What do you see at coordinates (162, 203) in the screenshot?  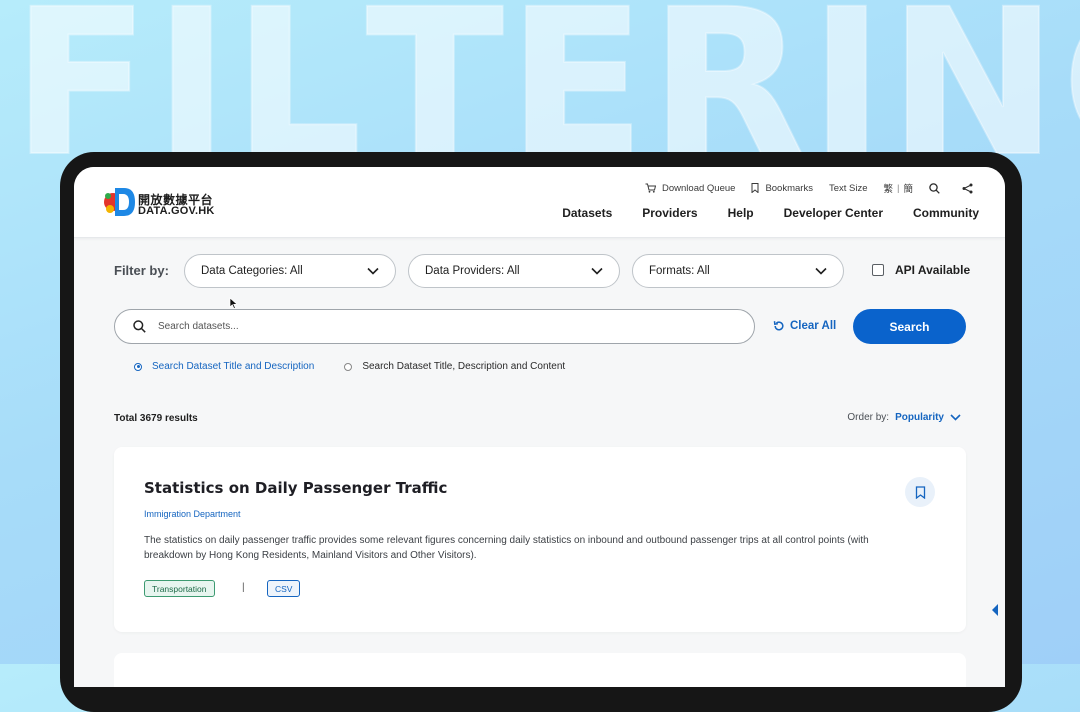 I see `site-logo: 開放數據平台 DATA.GOV.HK` at bounding box center [162, 203].